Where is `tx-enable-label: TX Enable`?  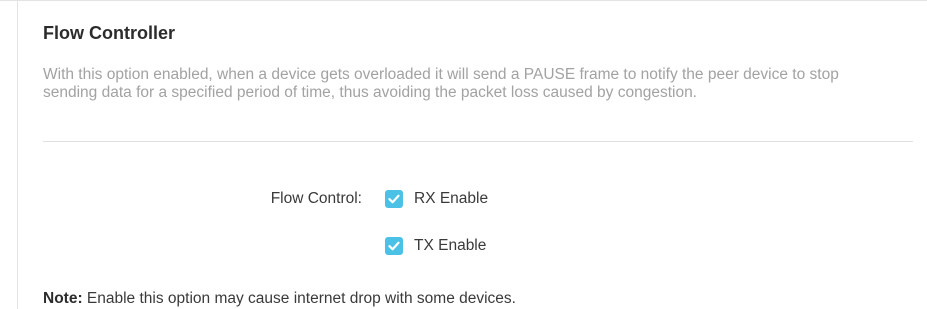 tx-enable-label: TX Enable is located at coordinates (450, 245).